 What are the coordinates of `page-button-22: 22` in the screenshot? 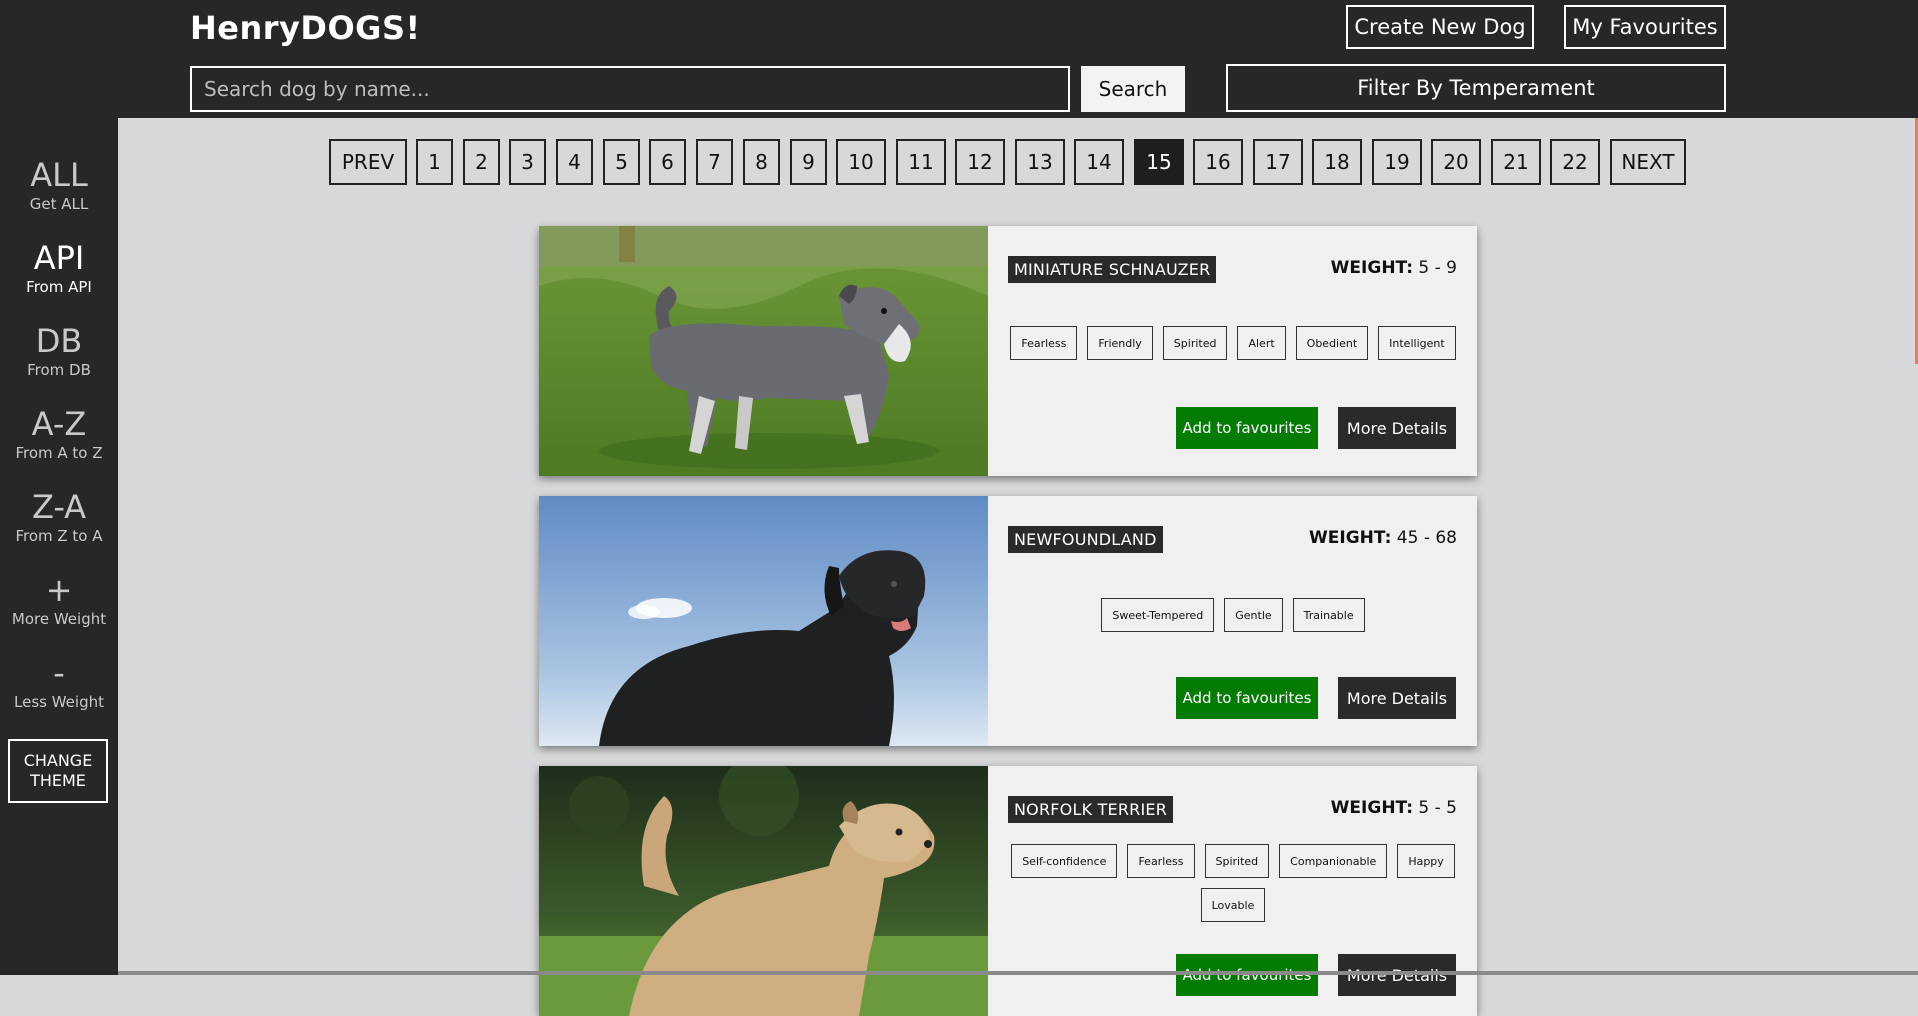 It's located at (1575, 162).